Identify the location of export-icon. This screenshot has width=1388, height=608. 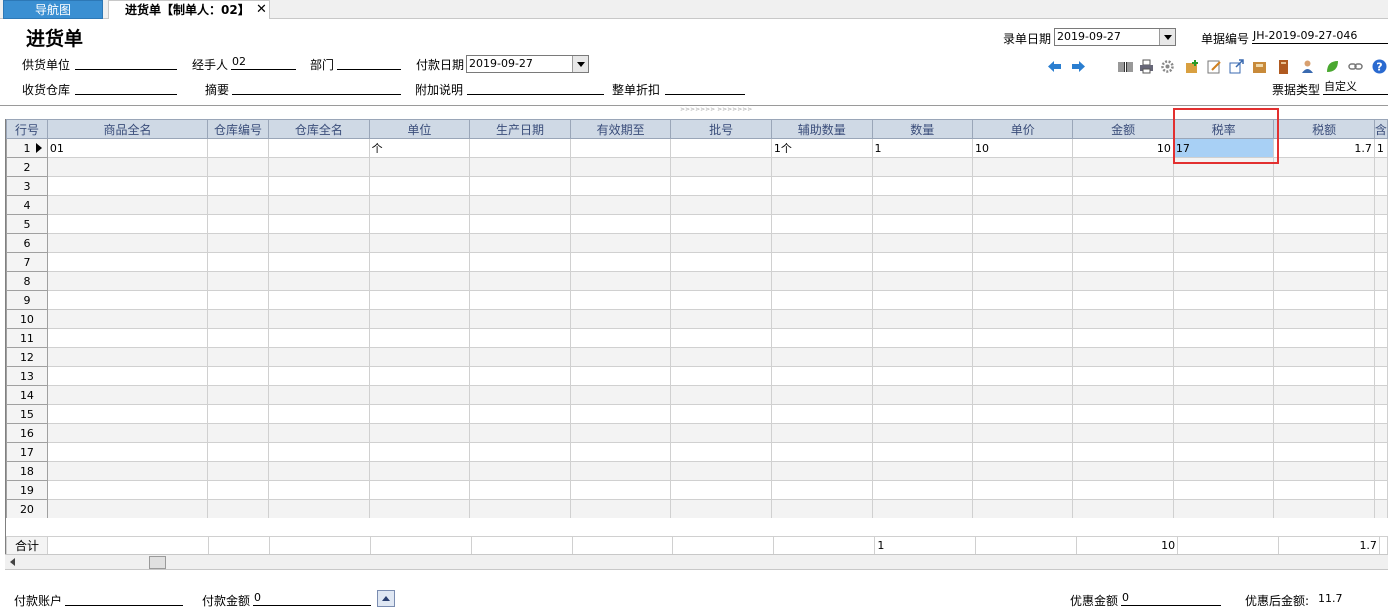
(1236, 66).